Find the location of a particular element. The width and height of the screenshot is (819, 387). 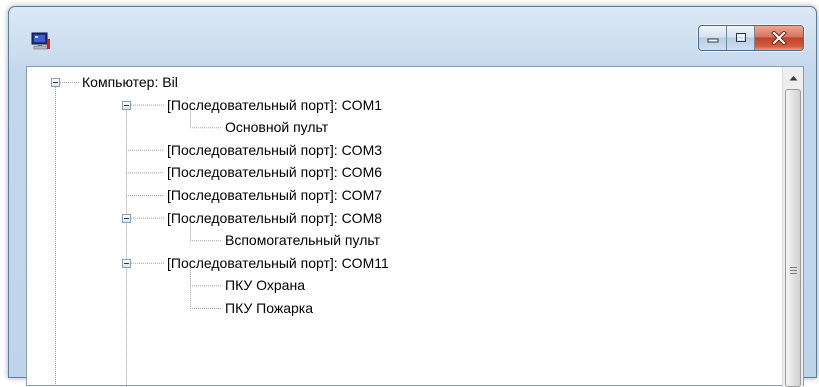

title-bar is located at coordinates (412, 33).